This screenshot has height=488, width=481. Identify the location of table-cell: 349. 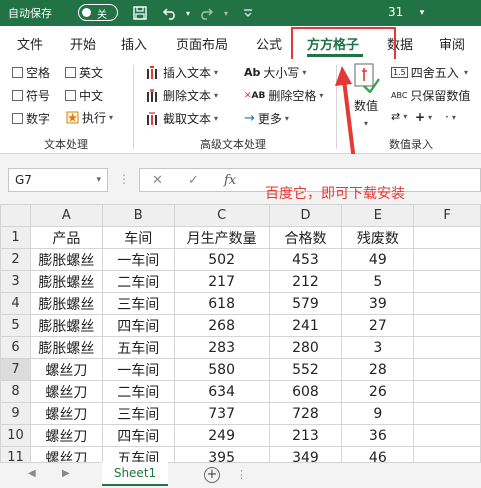
(305, 454).